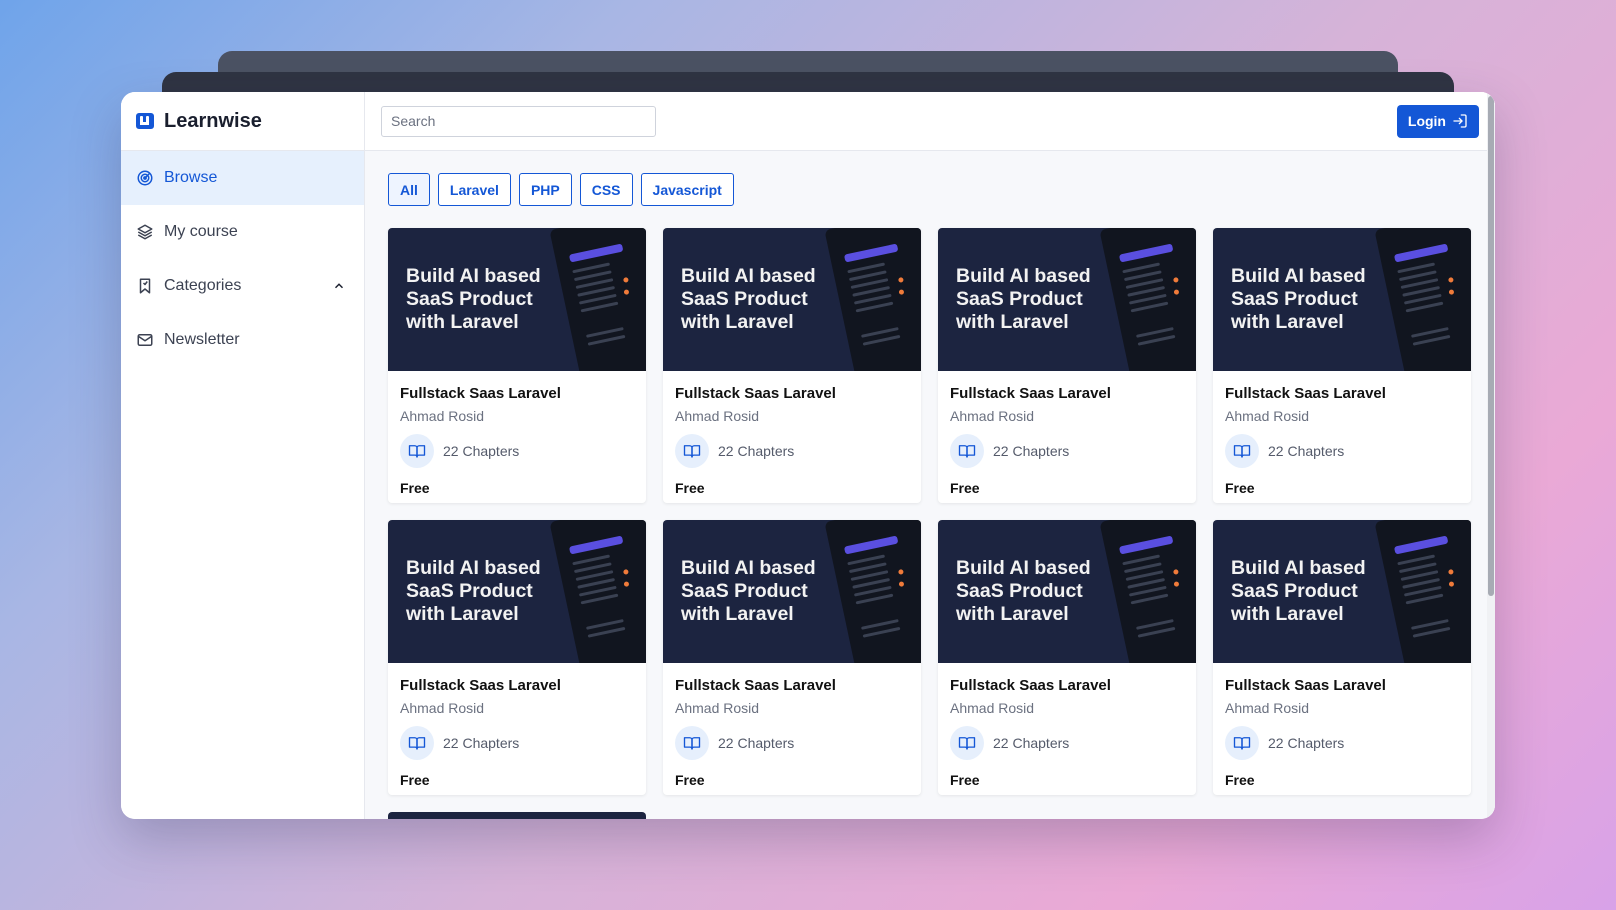  Describe the element at coordinates (517, 815) in the screenshot. I see `course-card-partial` at that location.